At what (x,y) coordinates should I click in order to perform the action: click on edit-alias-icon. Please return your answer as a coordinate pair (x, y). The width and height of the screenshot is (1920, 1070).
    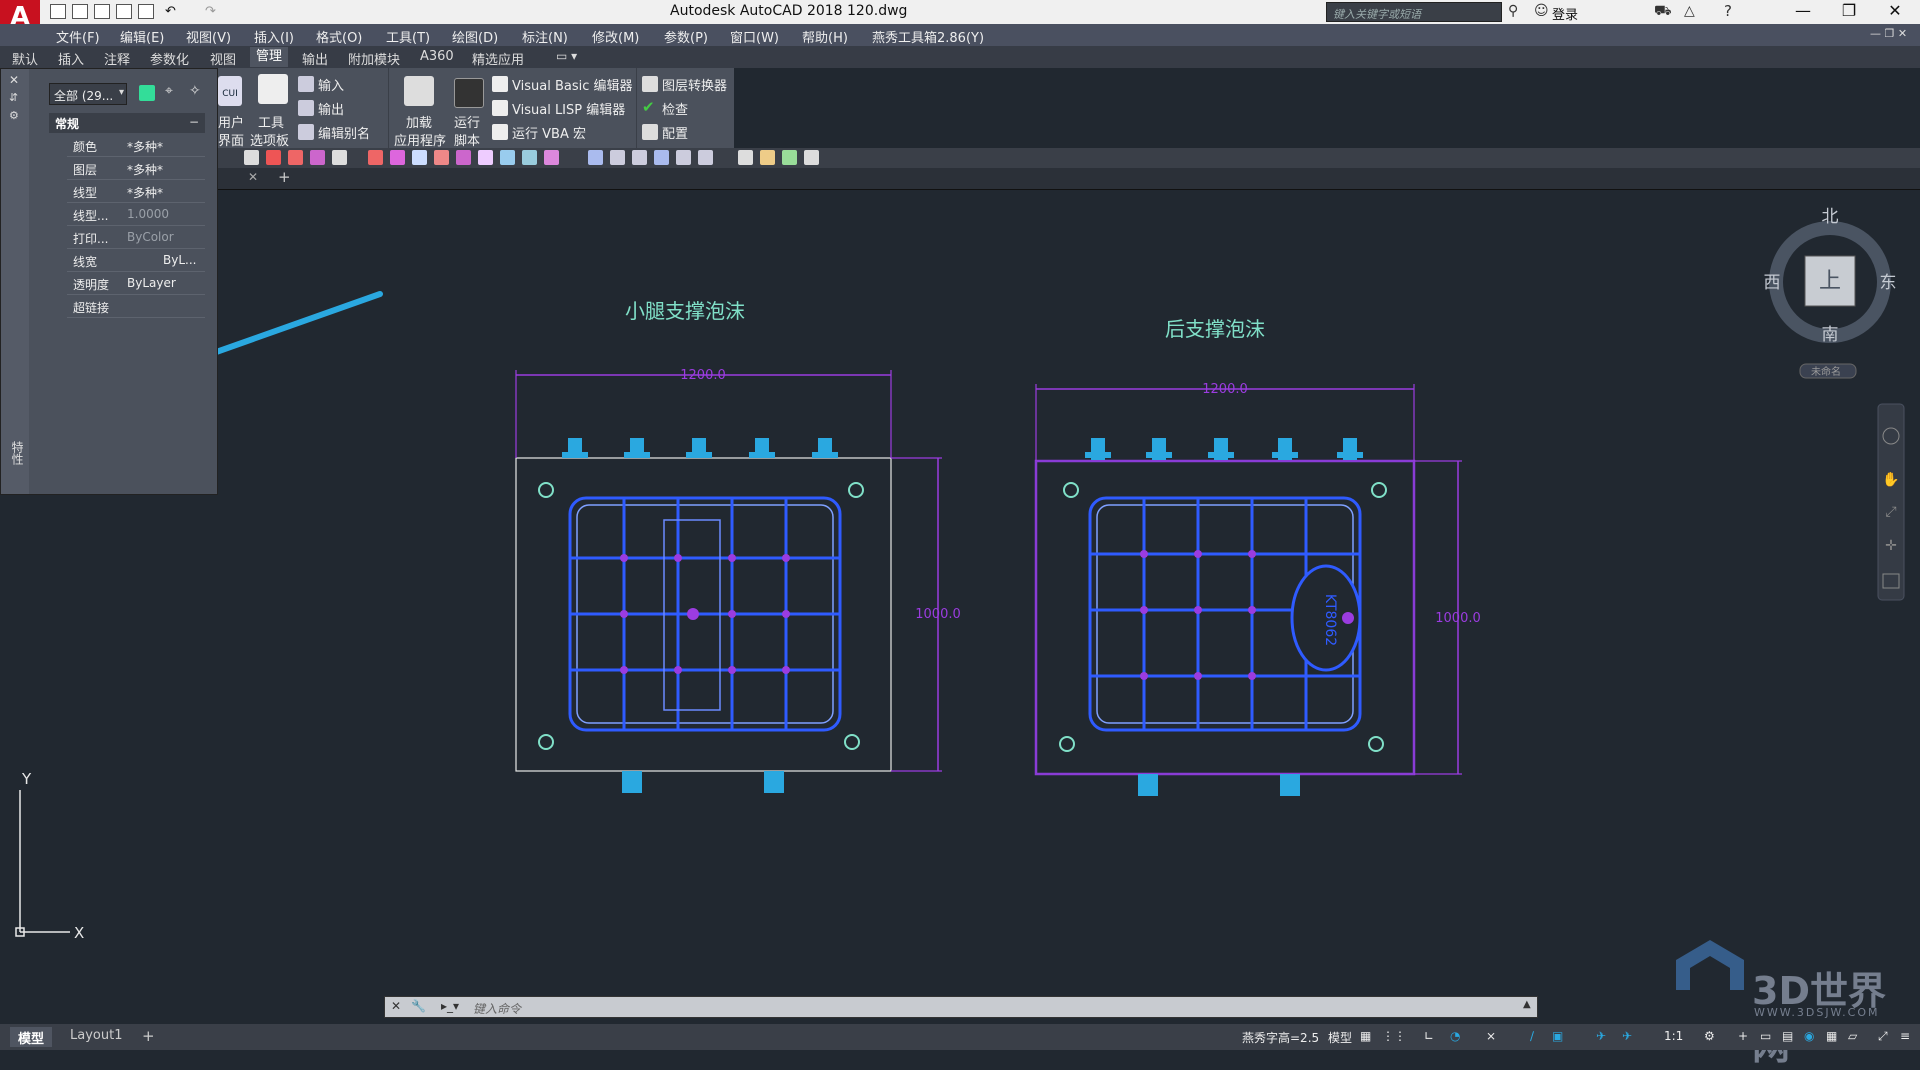
    Looking at the image, I should click on (306, 132).